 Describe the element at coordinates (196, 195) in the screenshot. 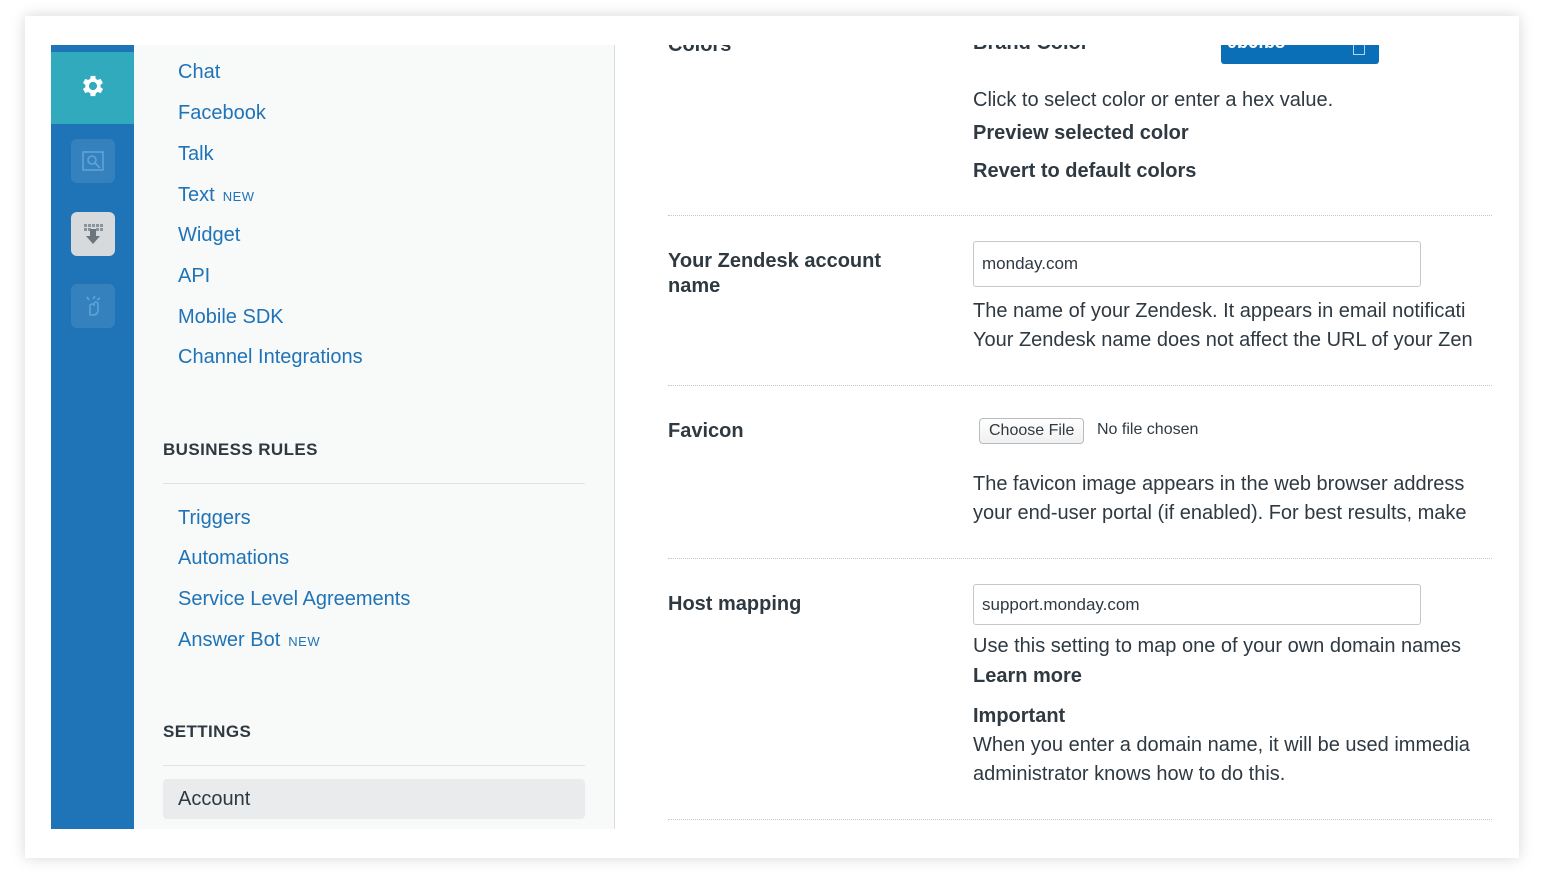

I see `nav-link-text: Text` at that location.